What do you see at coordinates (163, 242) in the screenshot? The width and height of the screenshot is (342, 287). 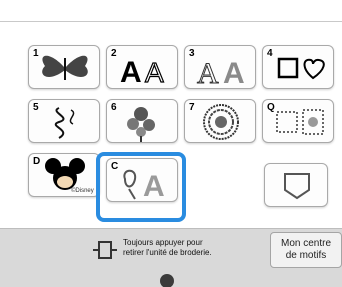 I see `hint-line-1: Toujours appuyer pour` at bounding box center [163, 242].